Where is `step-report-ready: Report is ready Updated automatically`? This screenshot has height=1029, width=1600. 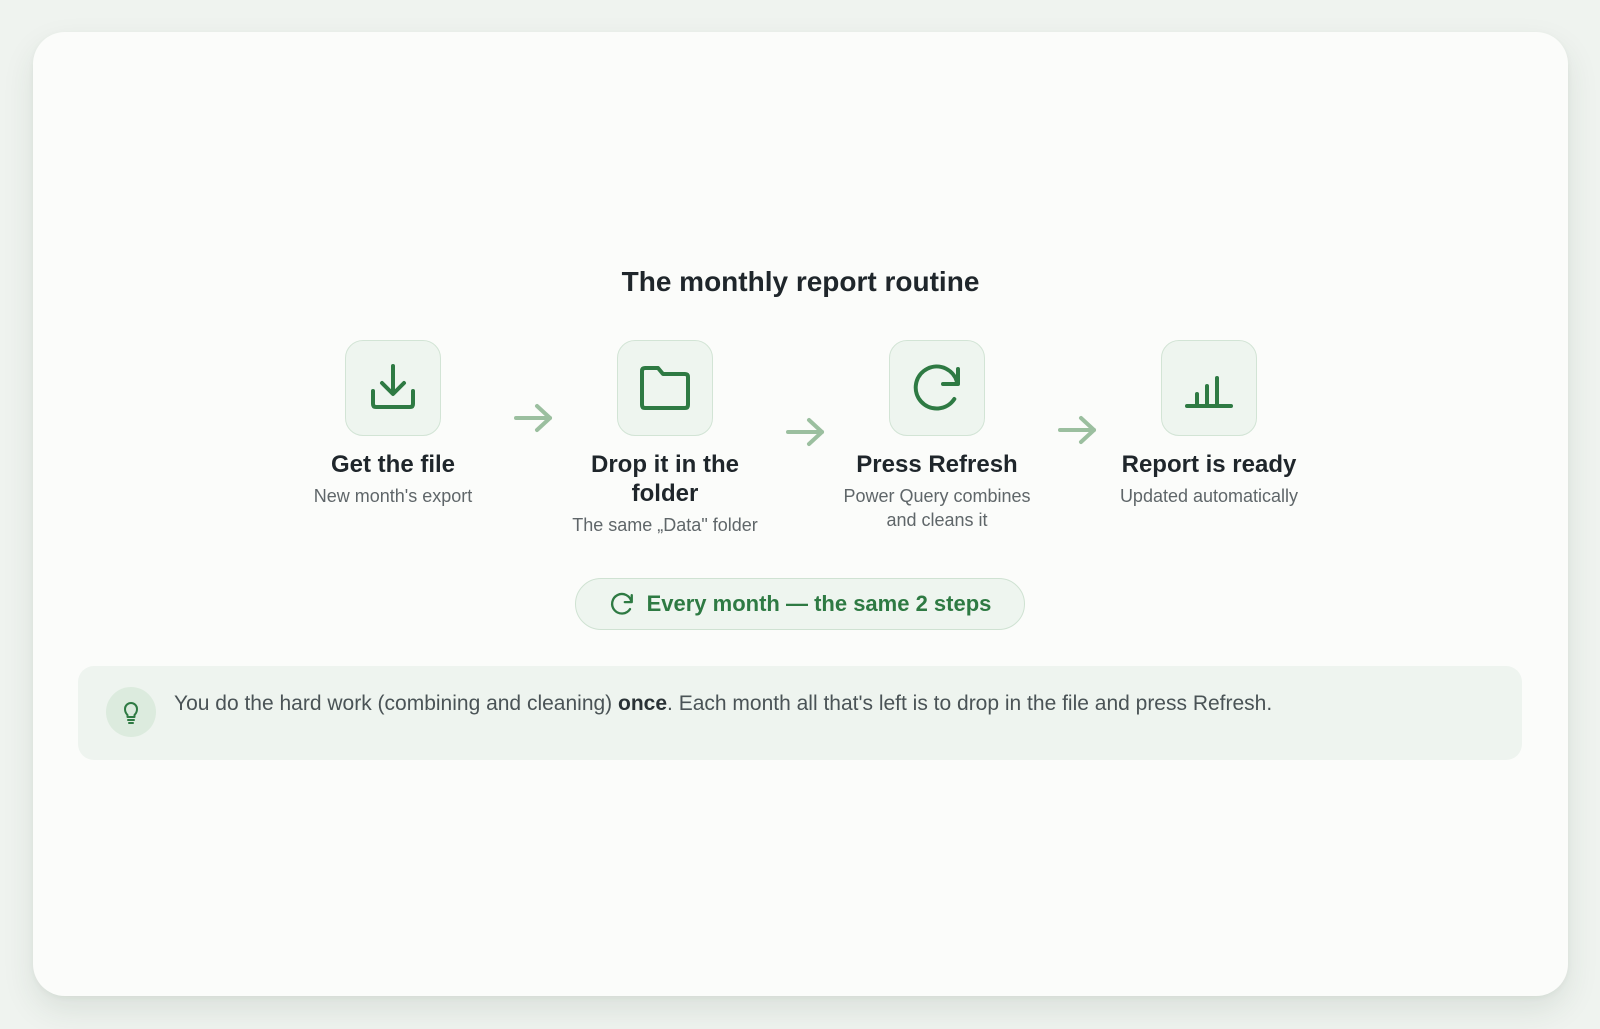 step-report-ready: Report is ready Updated automatically is located at coordinates (1209, 424).